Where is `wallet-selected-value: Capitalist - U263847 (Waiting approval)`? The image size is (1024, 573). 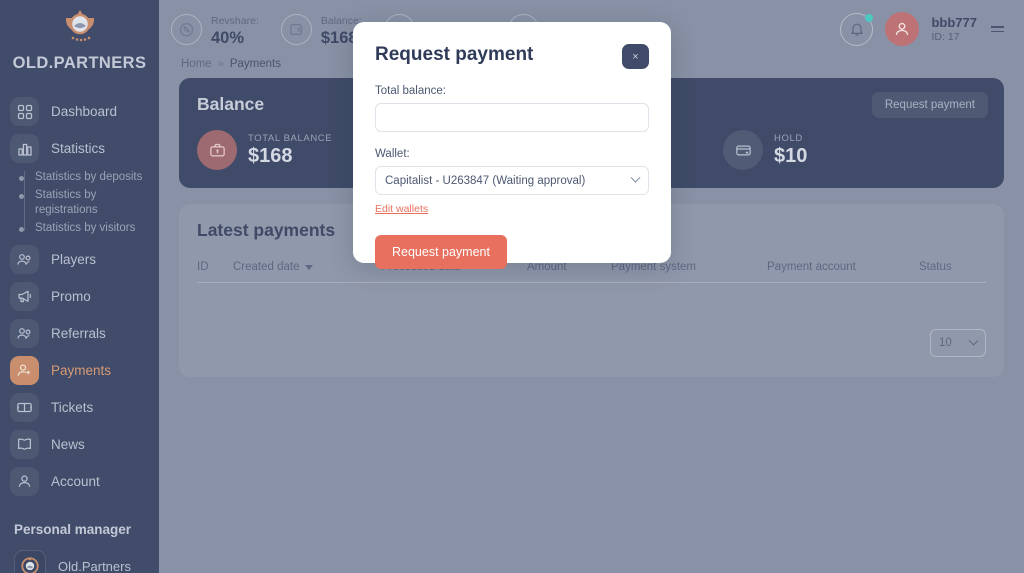 wallet-selected-value: Capitalist - U263847 (Waiting approval) is located at coordinates (485, 180).